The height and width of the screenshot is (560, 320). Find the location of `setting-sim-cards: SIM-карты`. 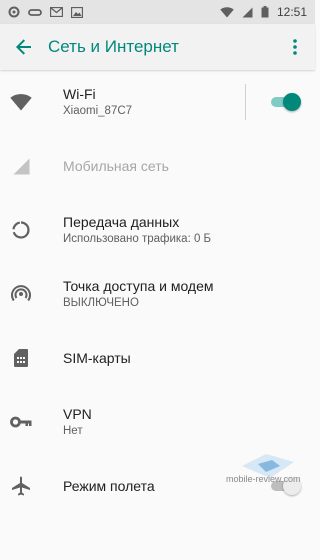

setting-sim-cards: SIM-карты is located at coordinates (157, 358).